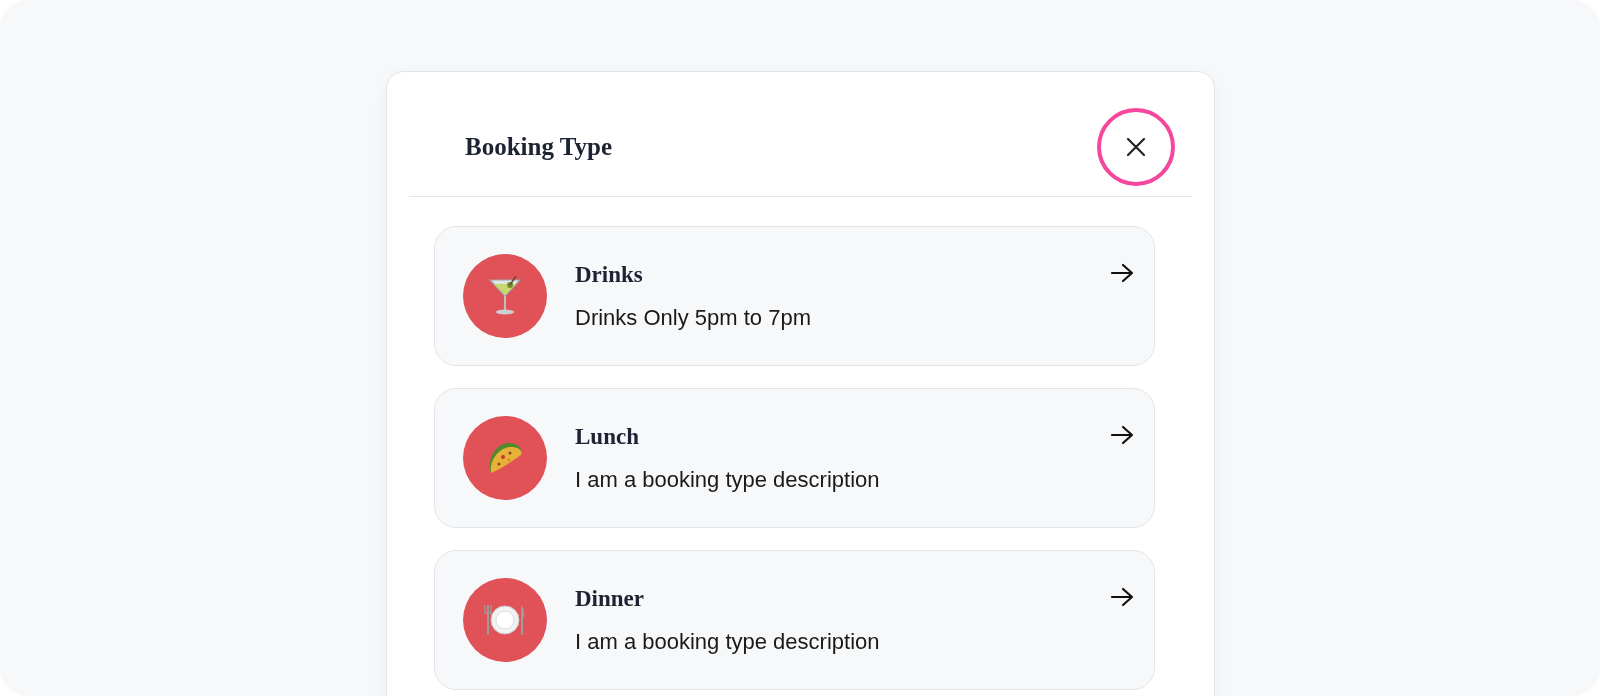 This screenshot has width=1600, height=696. I want to click on dialog-title: Booking Type, so click(539, 147).